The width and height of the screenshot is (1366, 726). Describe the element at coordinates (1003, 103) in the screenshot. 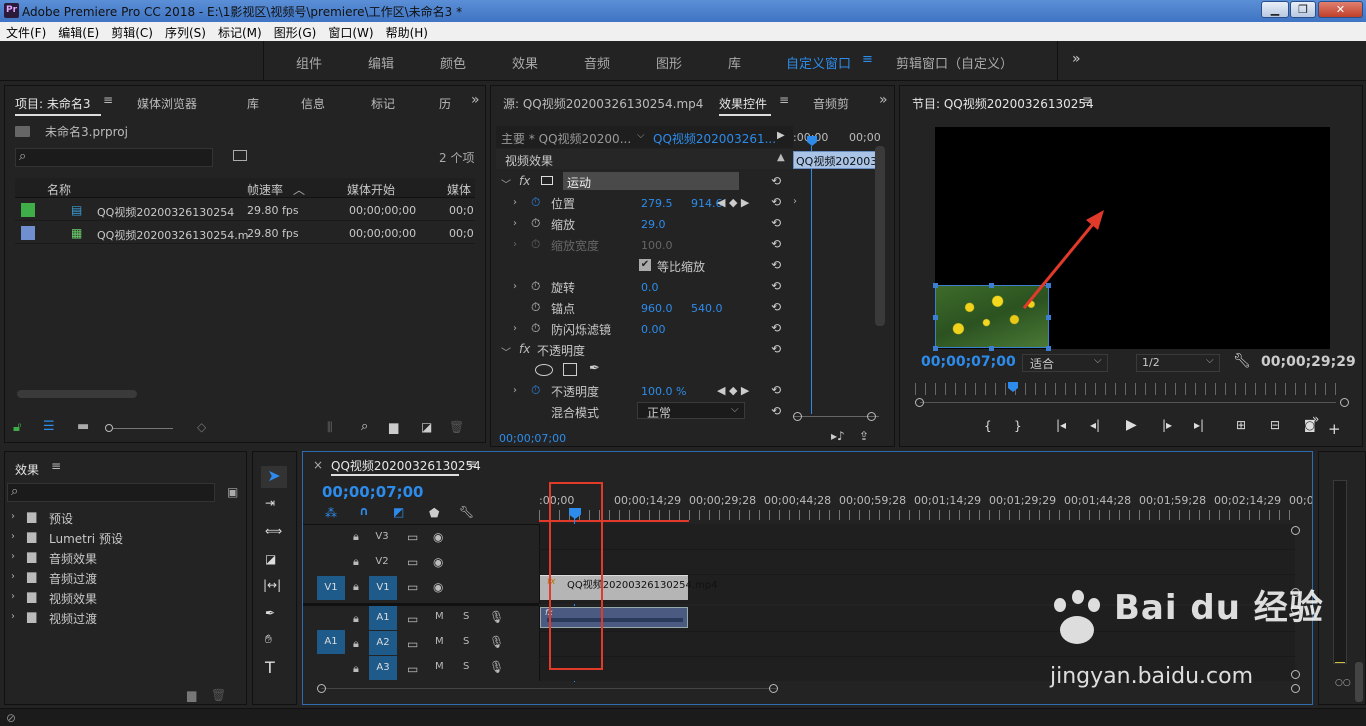

I see `program-title: 节目: QQ视频20200326130254` at that location.